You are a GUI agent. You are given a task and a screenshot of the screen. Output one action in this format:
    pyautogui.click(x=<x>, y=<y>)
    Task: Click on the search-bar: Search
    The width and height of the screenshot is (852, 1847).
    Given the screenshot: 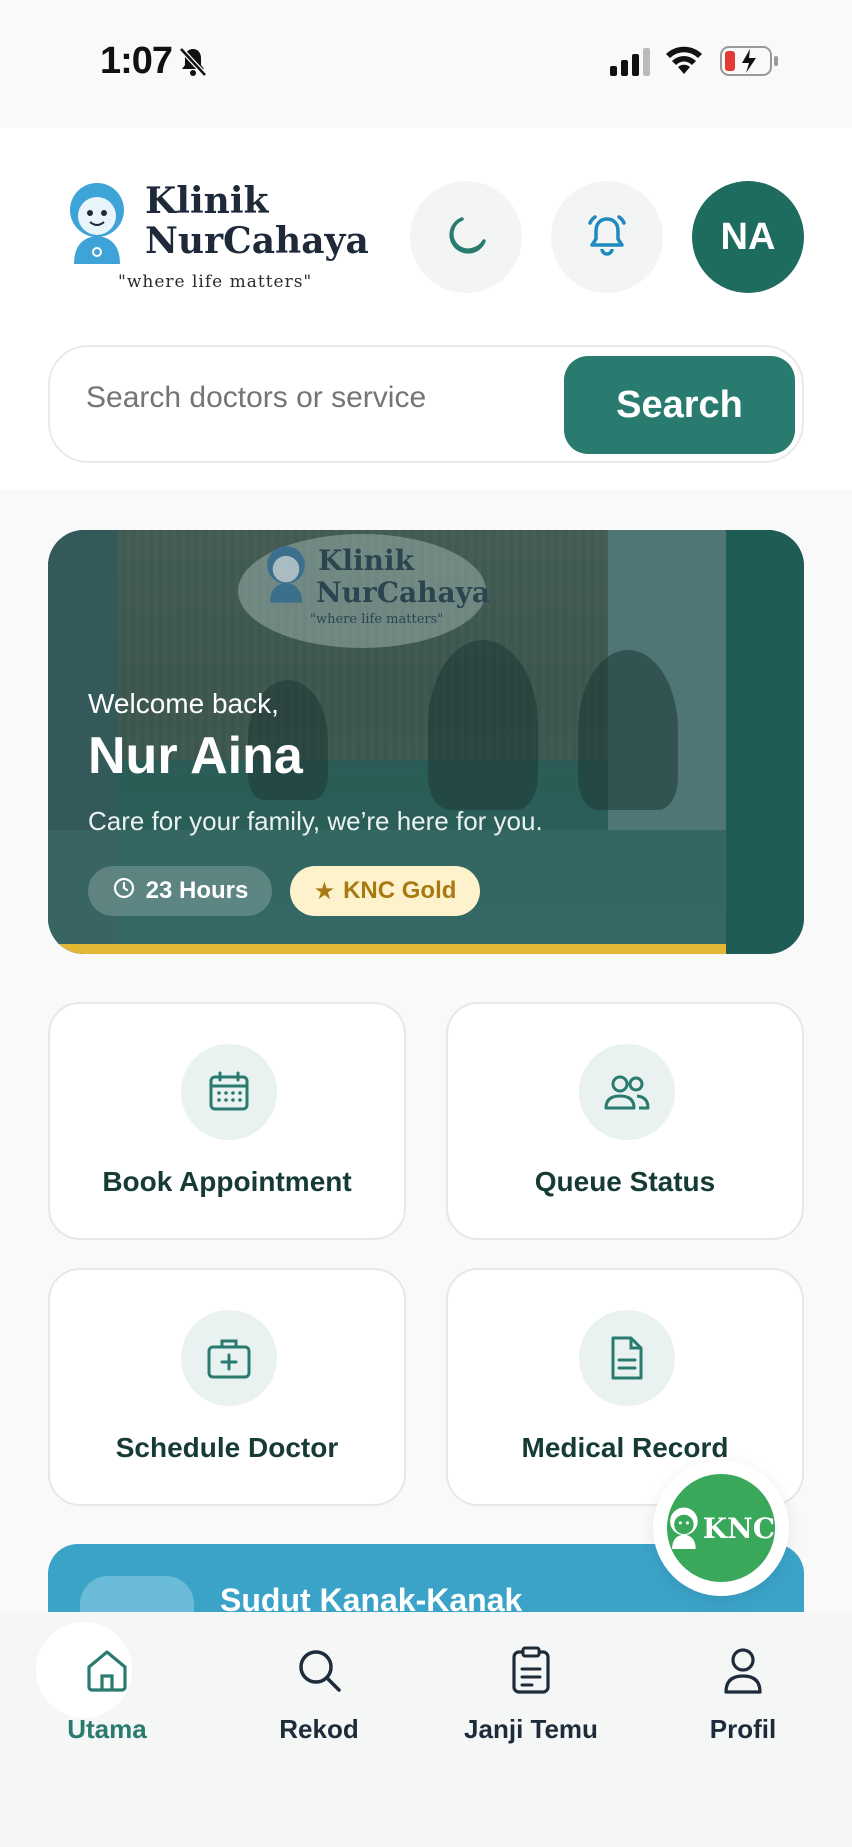 What is the action you would take?
    pyautogui.click(x=426, y=404)
    